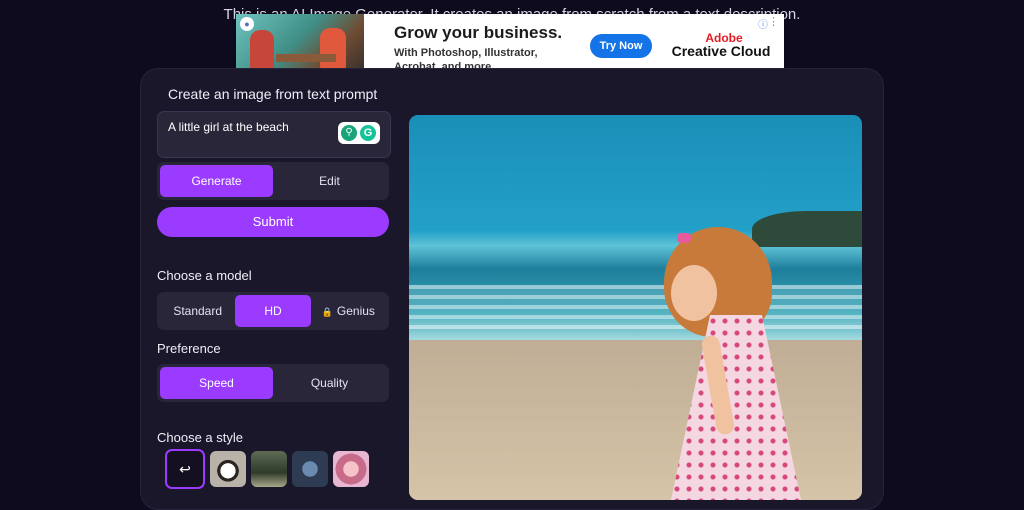 This screenshot has width=1024, height=510. I want to click on mode-toggle: Generate Edit, so click(273, 181).